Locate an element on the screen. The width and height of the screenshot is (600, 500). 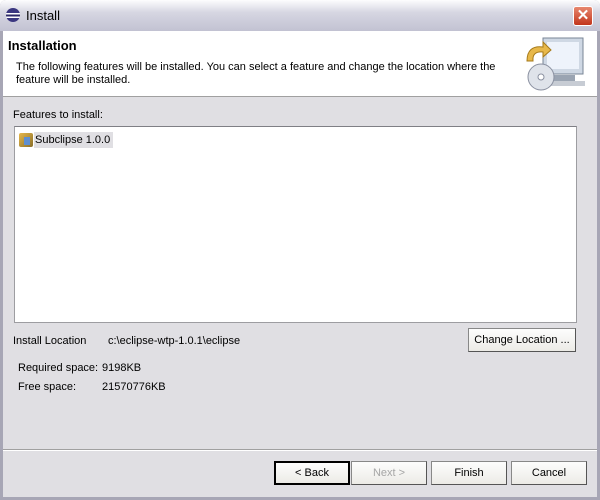
required-space-label: Required space: is located at coordinates (58, 368).